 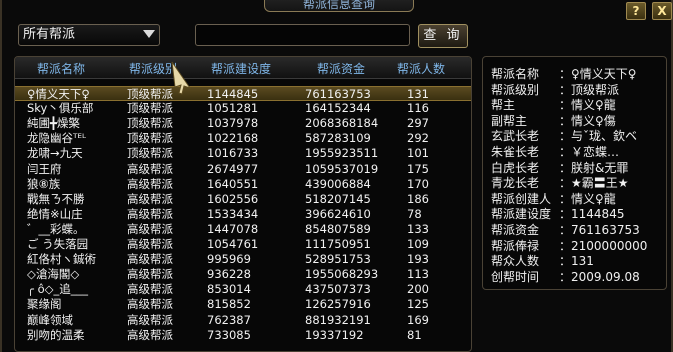 What do you see at coordinates (243, 199) in the screenshot?
I see `table-row: 戰無ㄋ不勝 高级帮派 1602556 518207145 186` at bounding box center [243, 199].